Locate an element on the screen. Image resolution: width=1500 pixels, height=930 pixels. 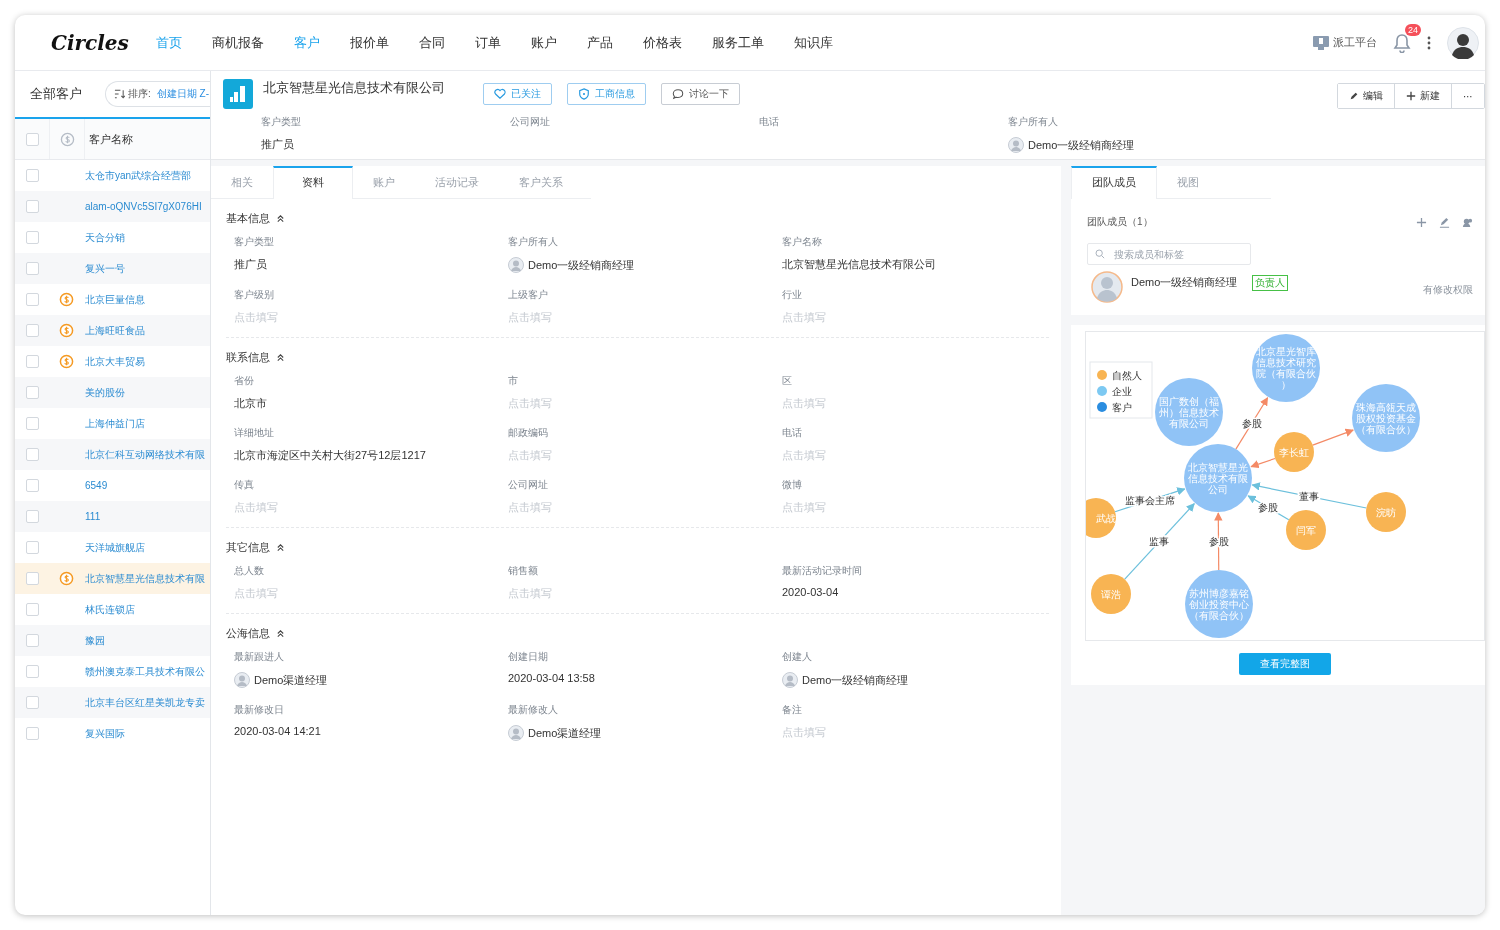
customer-name-link: 北京丰台区红星美凯龙专卖 is located at coordinates (144, 702).